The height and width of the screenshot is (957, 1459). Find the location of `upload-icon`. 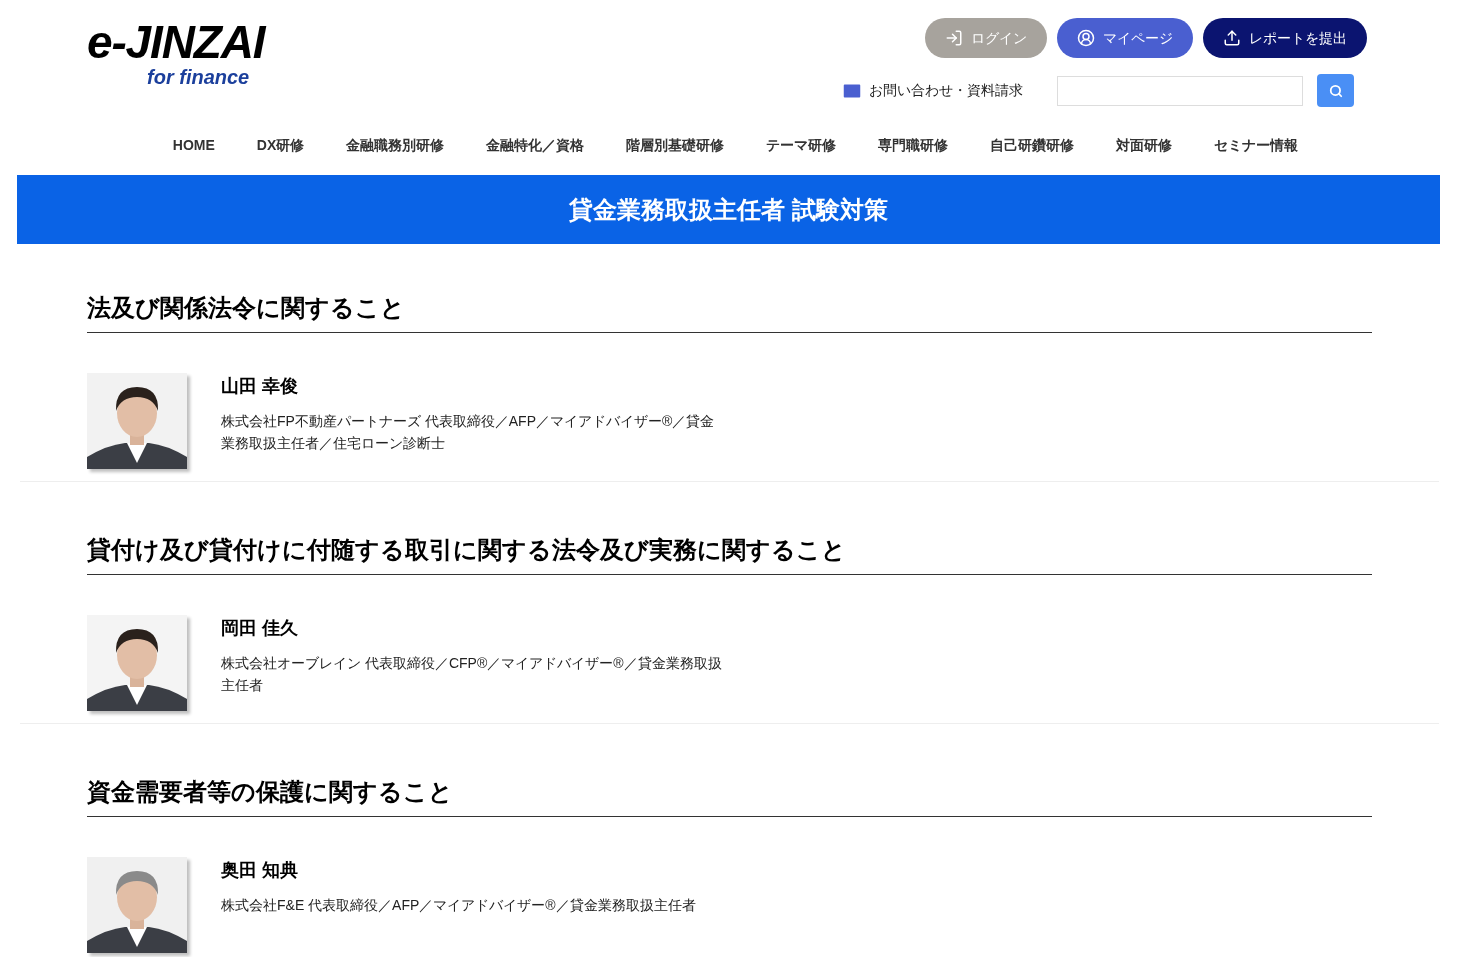

upload-icon is located at coordinates (1232, 38).